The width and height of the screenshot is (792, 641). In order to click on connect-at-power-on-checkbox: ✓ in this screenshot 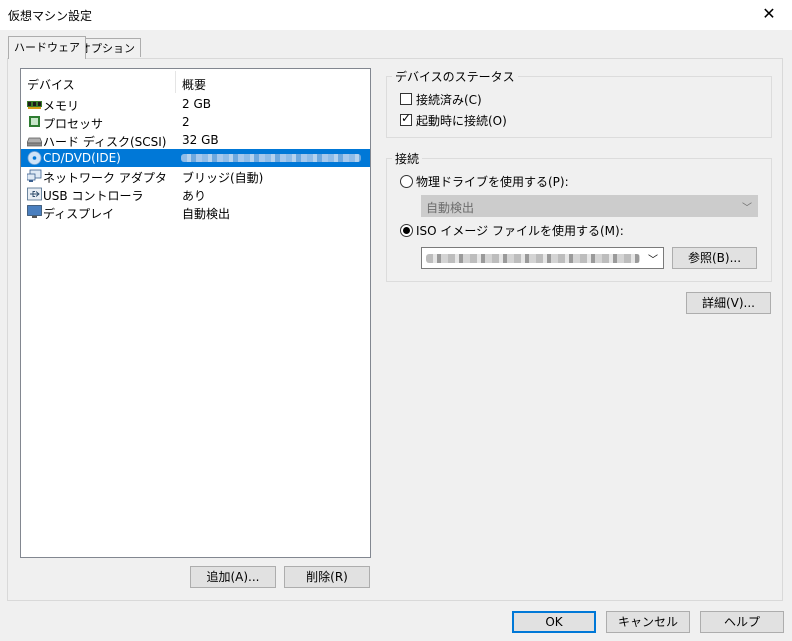, I will do `click(406, 118)`.